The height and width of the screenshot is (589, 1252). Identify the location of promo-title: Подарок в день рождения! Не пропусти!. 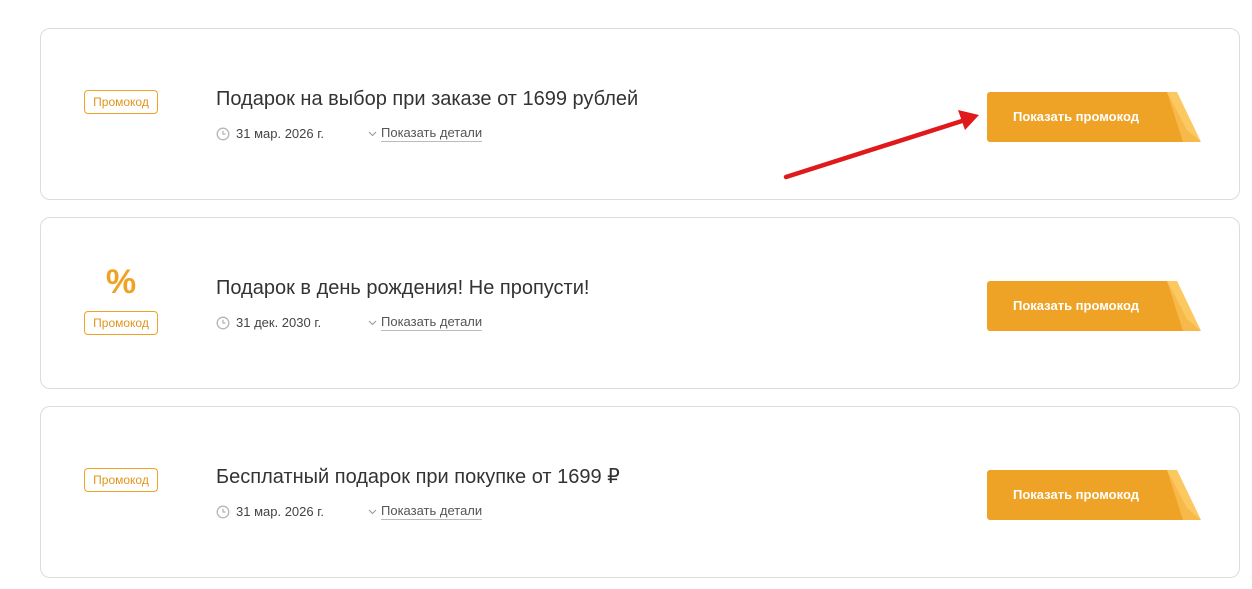
(403, 288).